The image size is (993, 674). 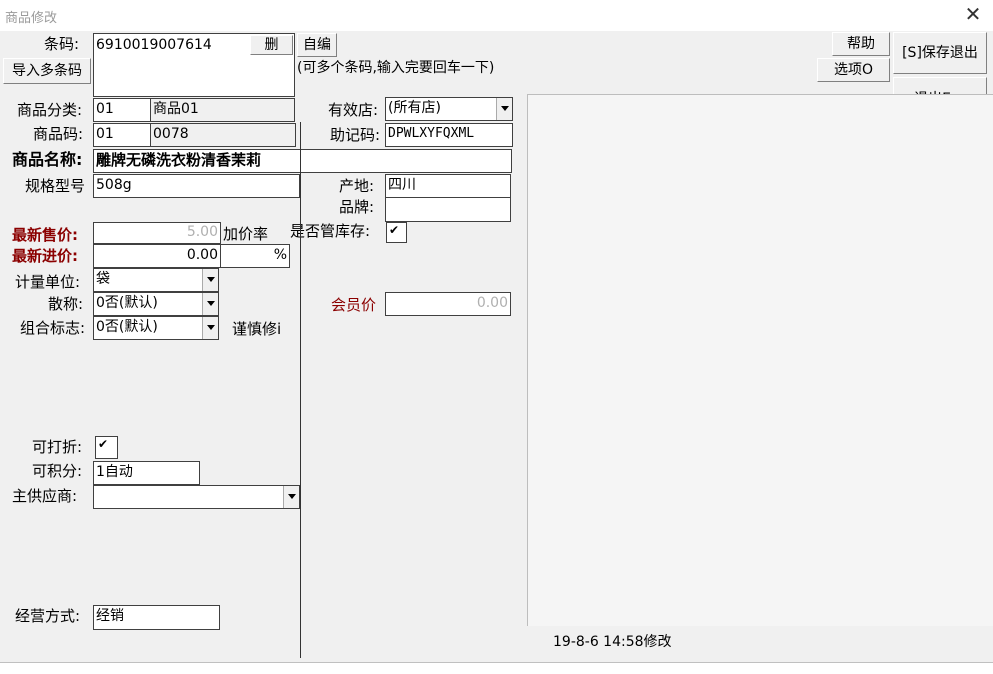 What do you see at coordinates (448, 209) in the screenshot?
I see `brand-field` at bounding box center [448, 209].